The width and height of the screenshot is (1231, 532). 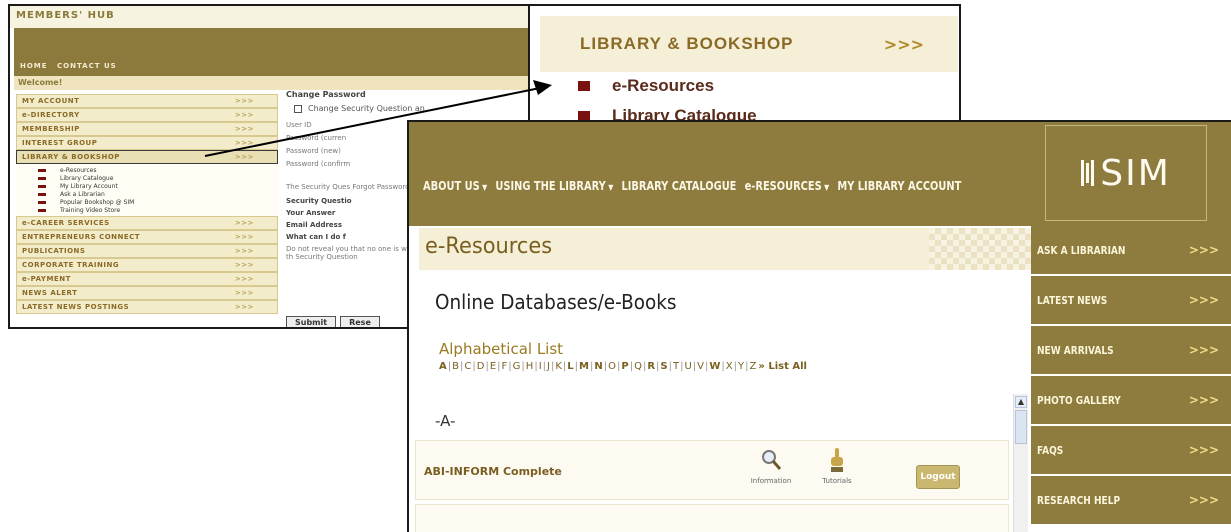 What do you see at coordinates (687, 366) in the screenshot?
I see `alphabet-letter-u: U` at bounding box center [687, 366].